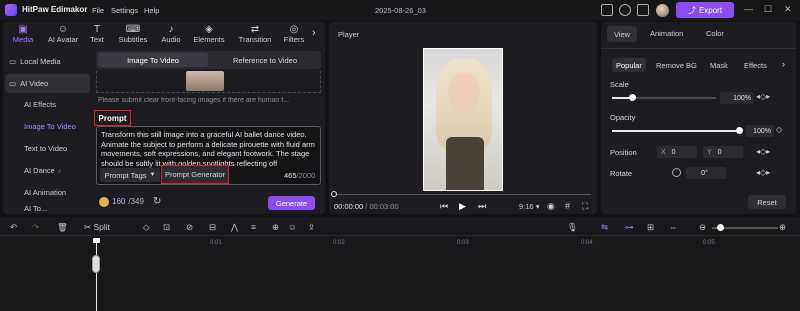 The height and width of the screenshot is (311, 800). What do you see at coordinates (96, 275) in the screenshot?
I see `playhead` at bounding box center [96, 275].